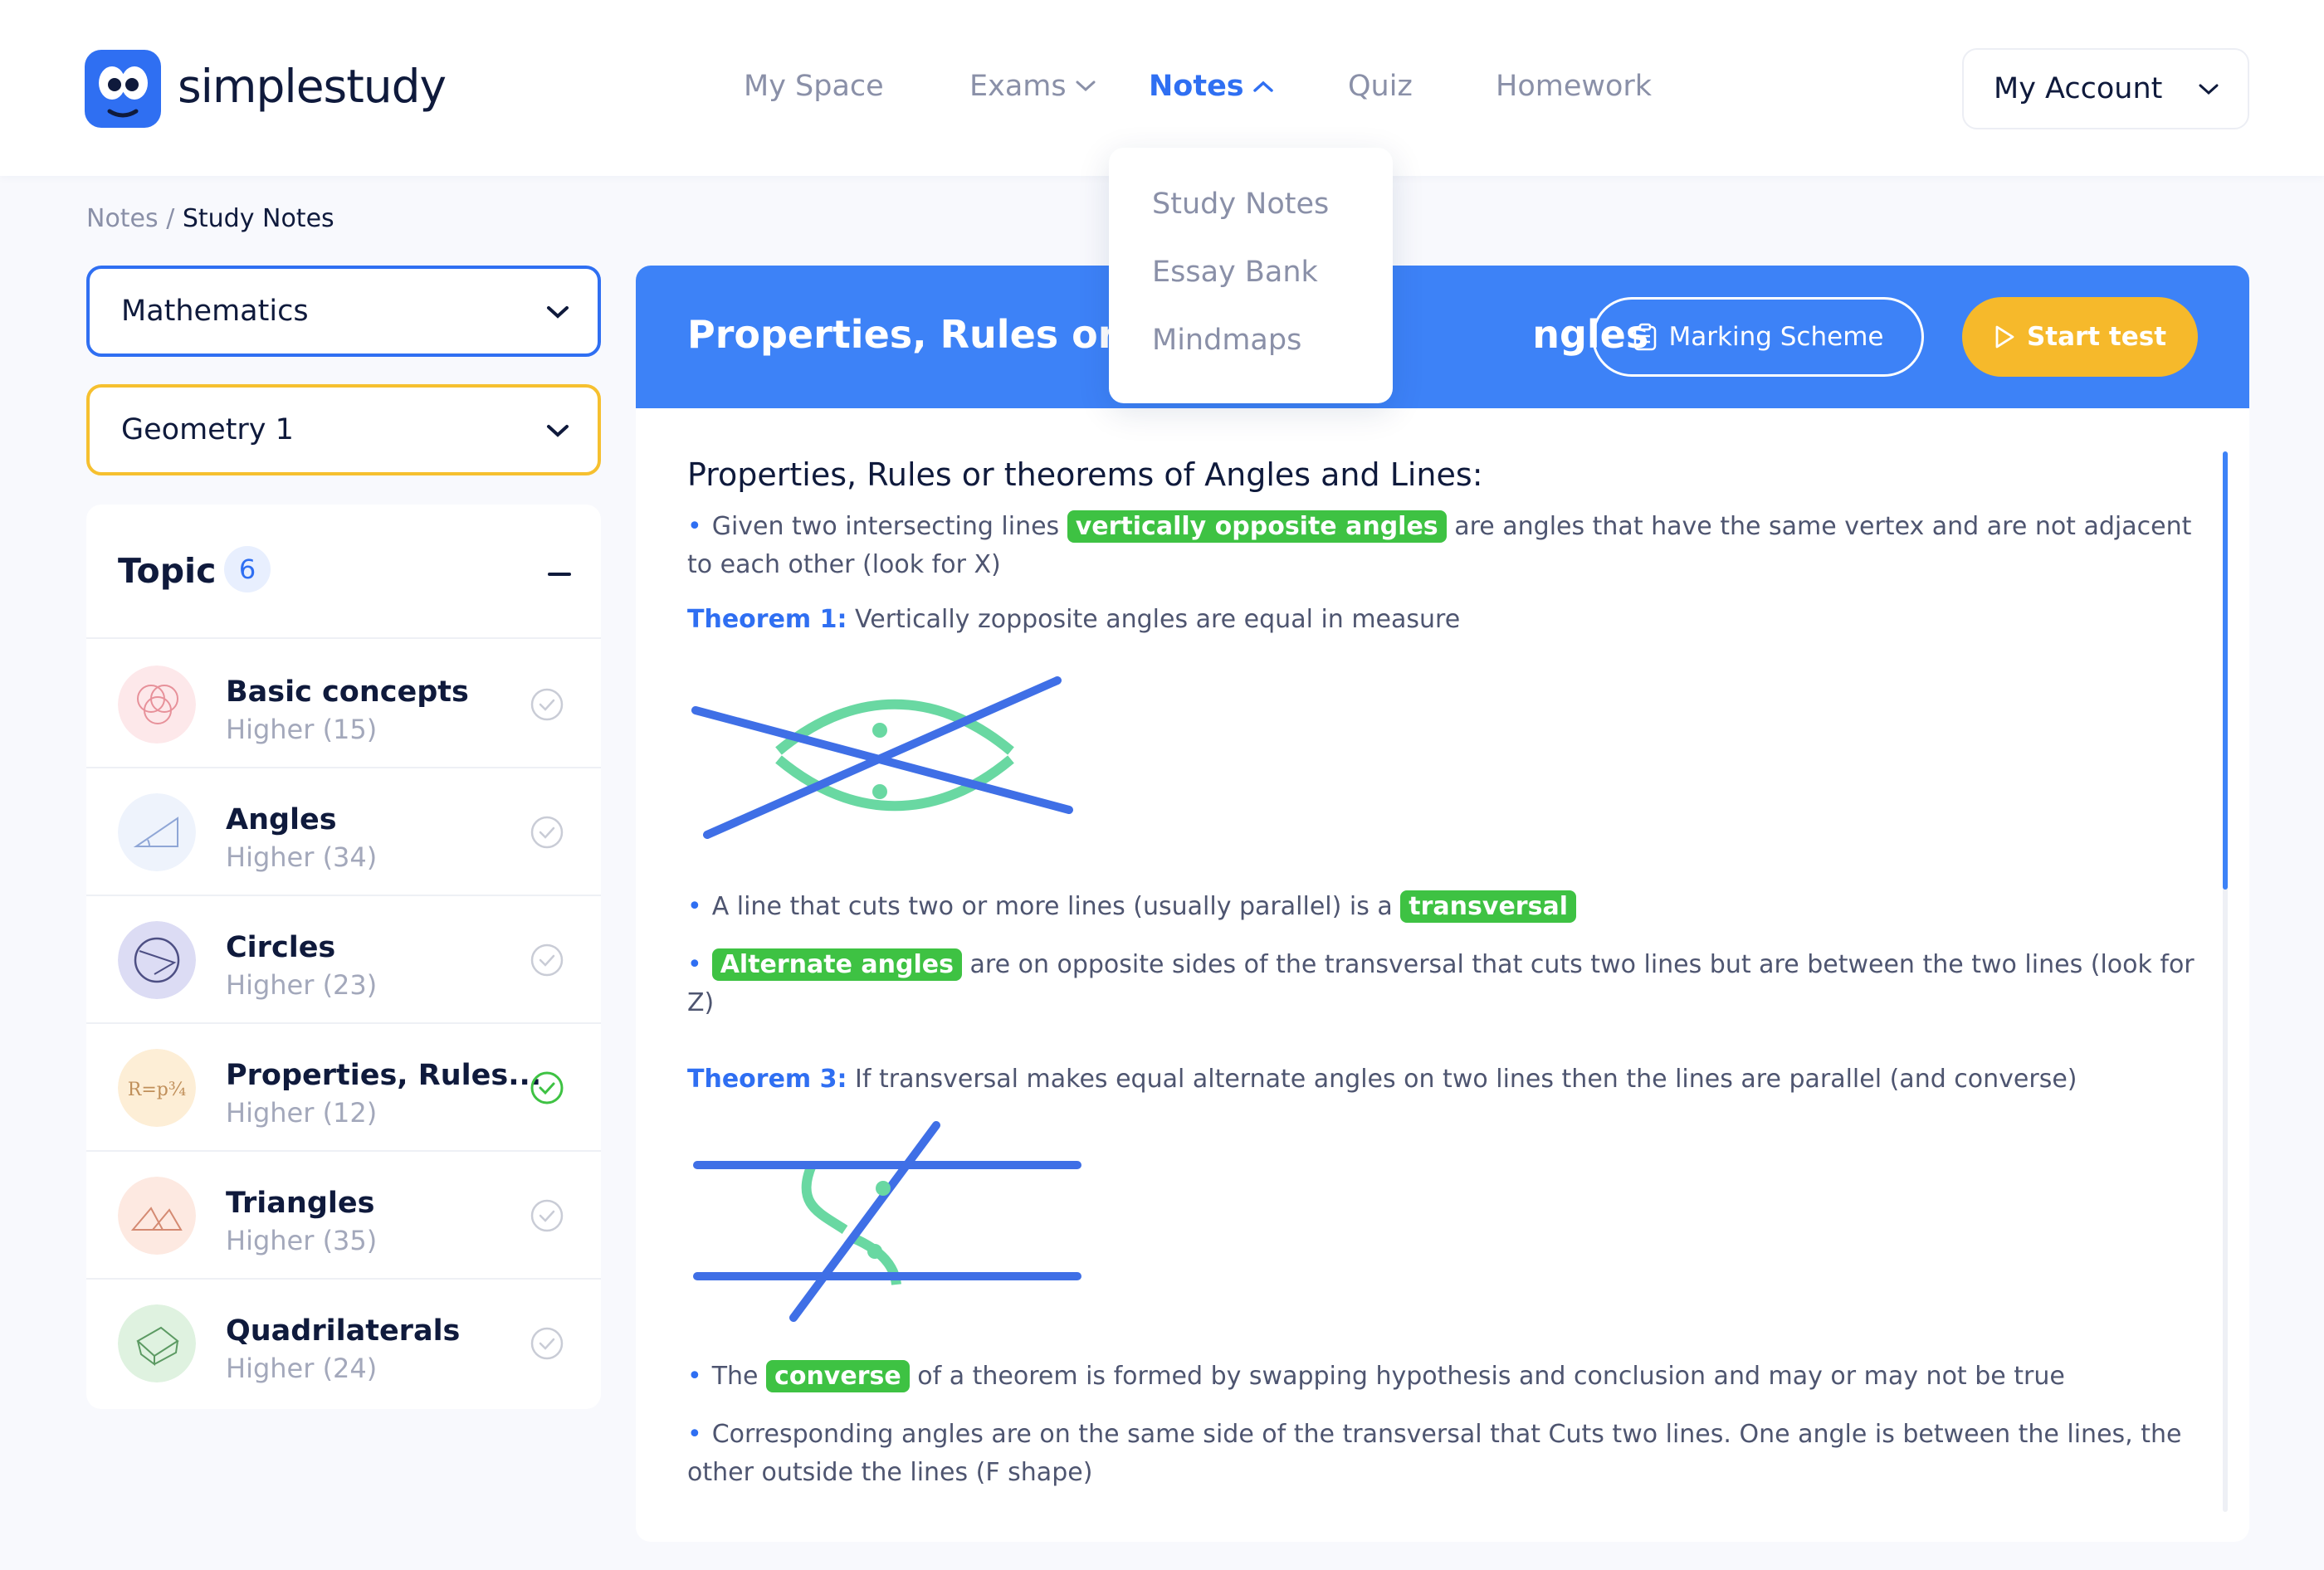  I want to click on note-text: Given two intersecting lines, so click(886, 526).